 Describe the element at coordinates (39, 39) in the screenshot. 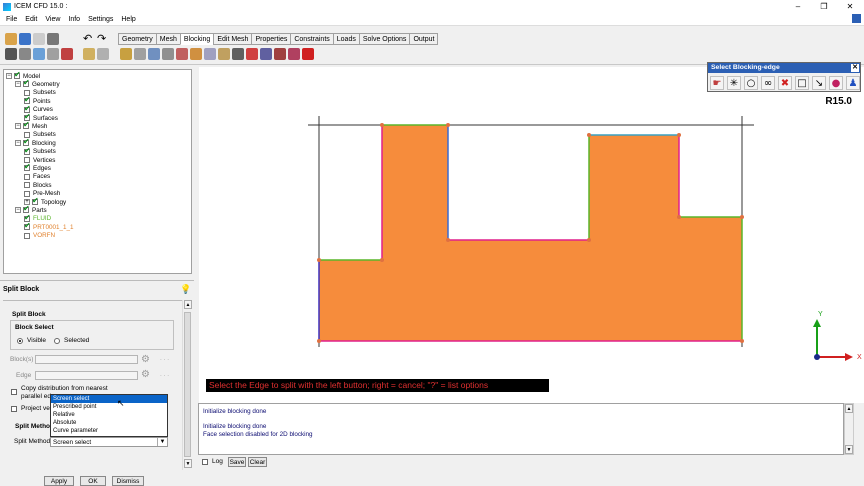

I see `print-icon` at that location.